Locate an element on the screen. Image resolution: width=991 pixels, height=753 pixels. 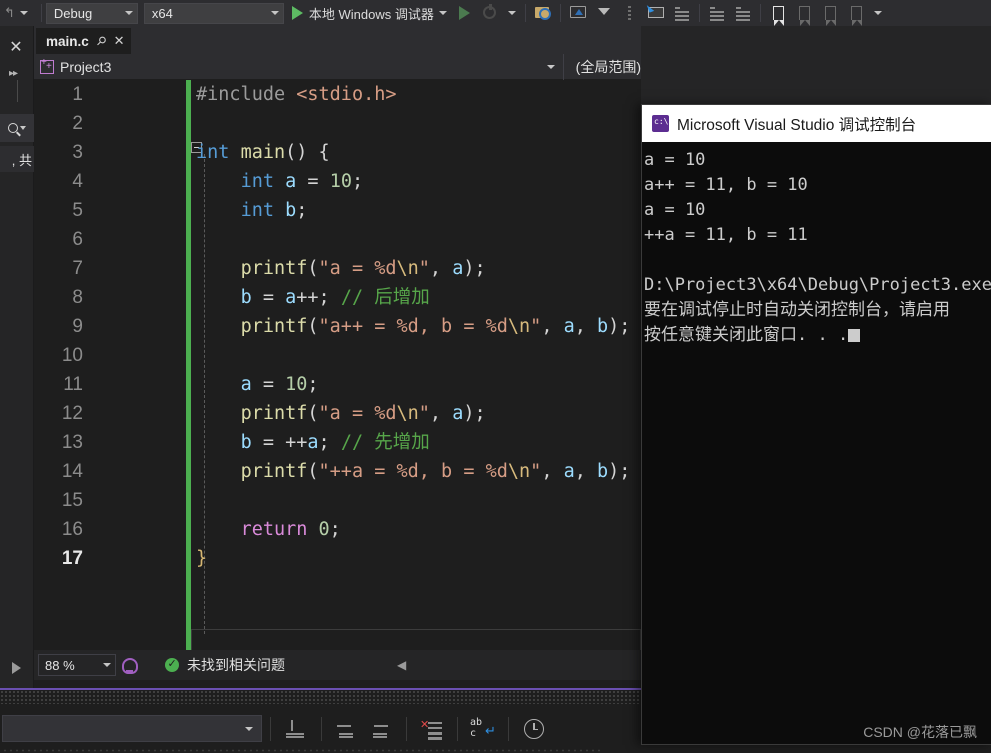
console-title-bar: Microsoft Visual Studio 调试控制台 is located at coordinates (816, 123).